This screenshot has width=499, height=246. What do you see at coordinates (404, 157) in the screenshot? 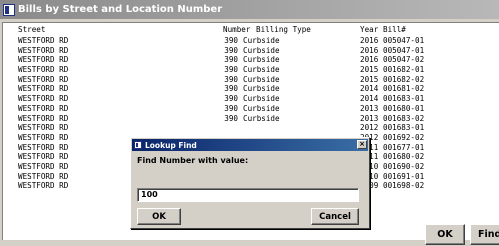
I see `cell-bill: 001680-02` at bounding box center [404, 157].